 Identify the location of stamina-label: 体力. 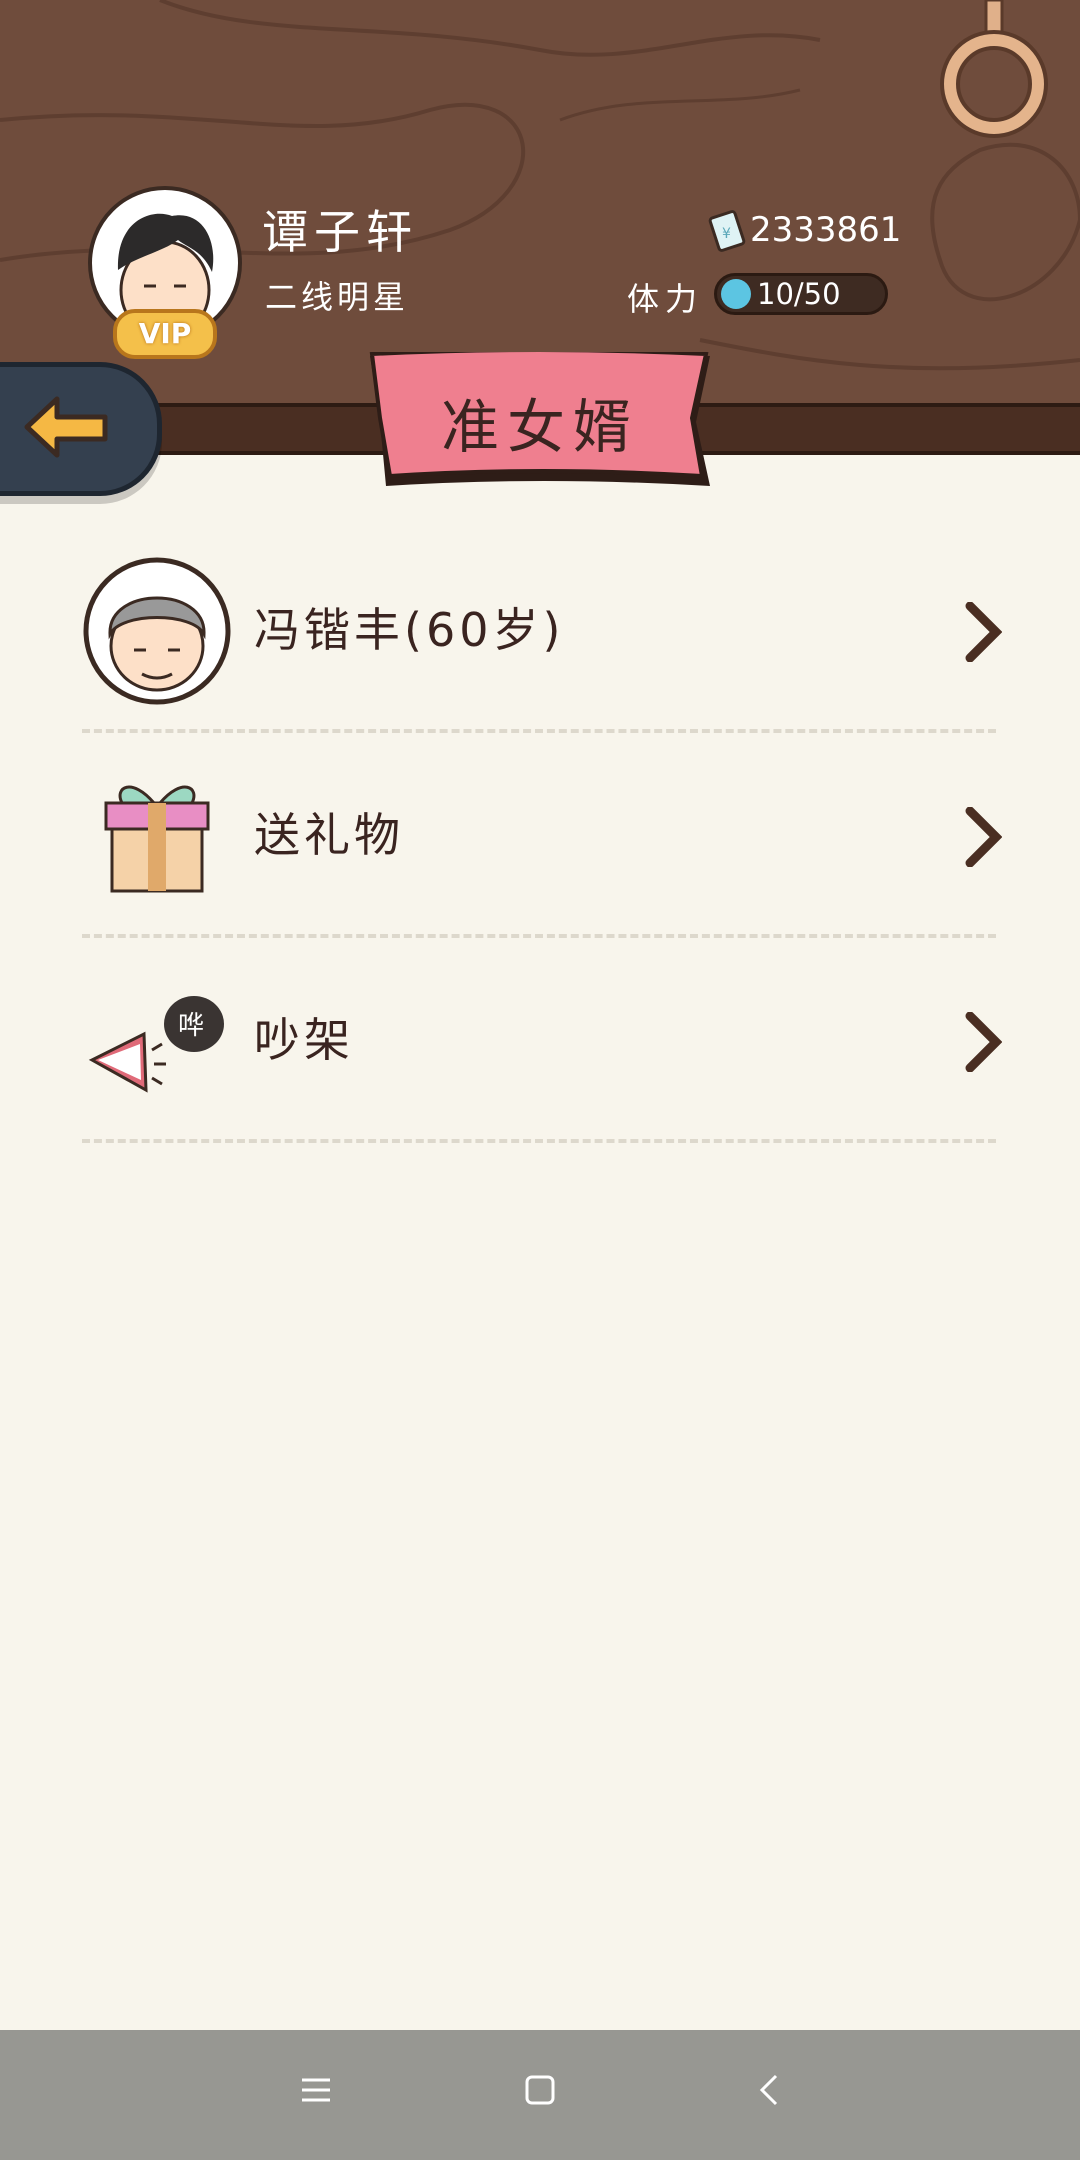
(665, 299).